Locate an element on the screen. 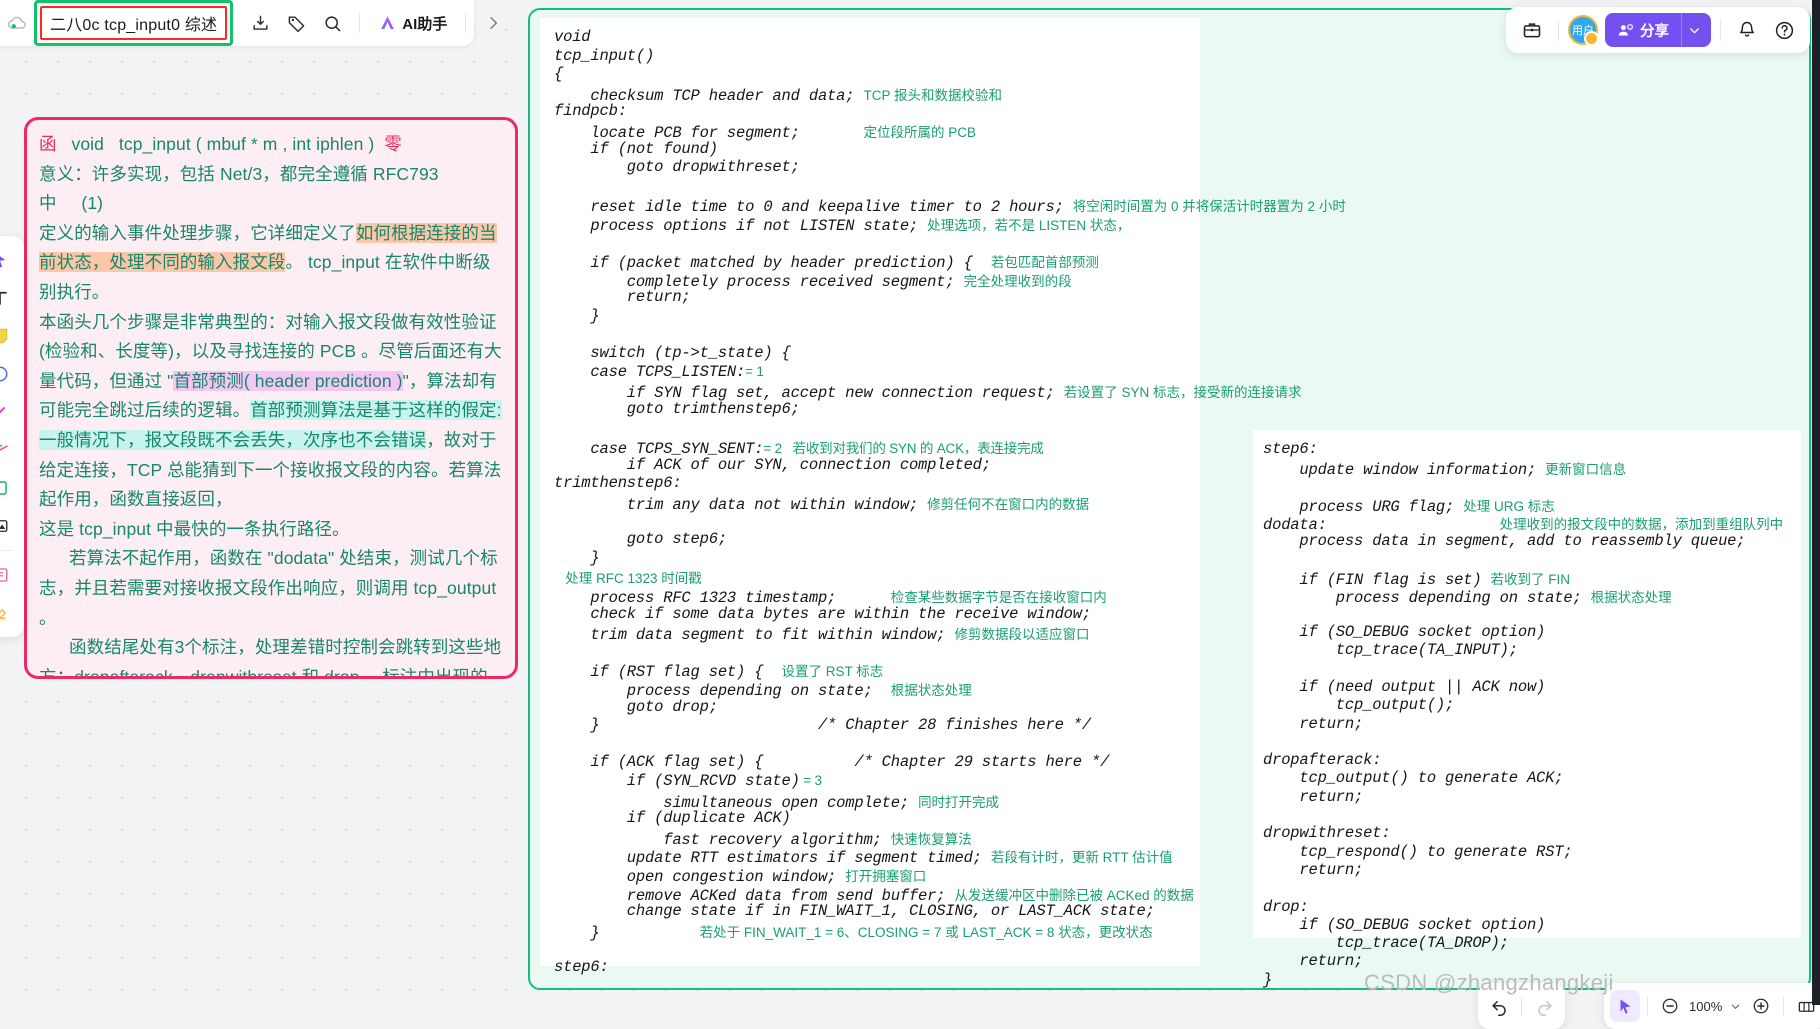 This screenshot has height=1029, width=1820. top-right-toolbar: 用户 分享 is located at coordinates (1658, 30).